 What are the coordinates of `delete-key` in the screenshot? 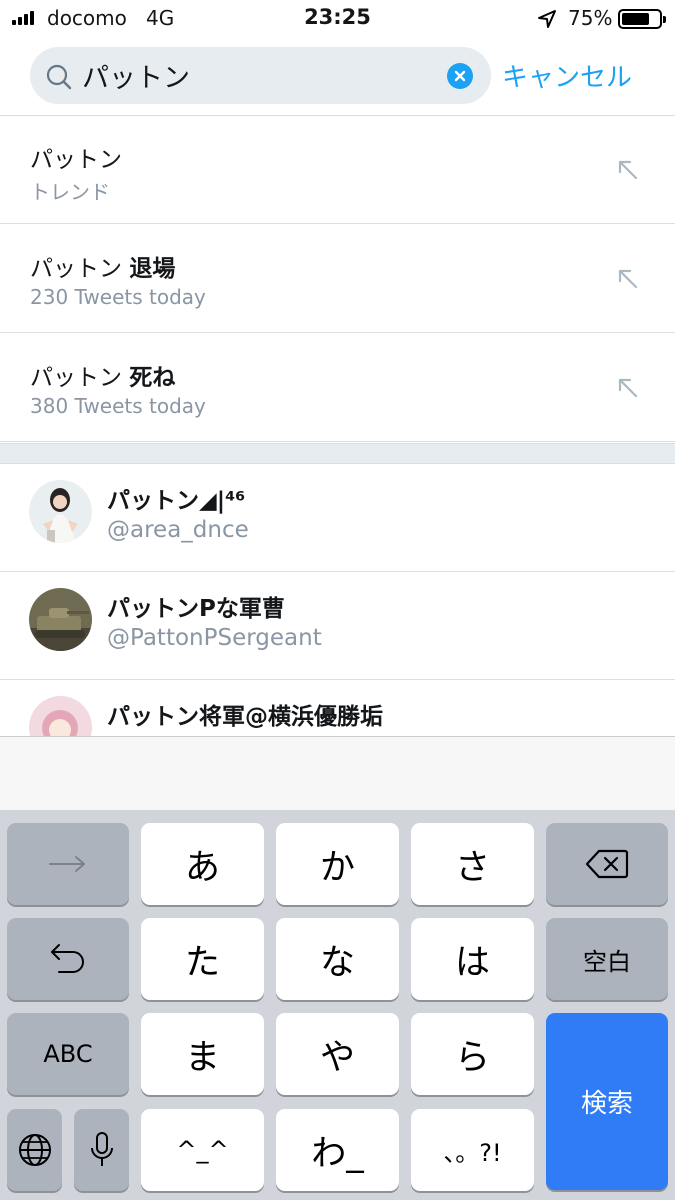 It's located at (607, 864).